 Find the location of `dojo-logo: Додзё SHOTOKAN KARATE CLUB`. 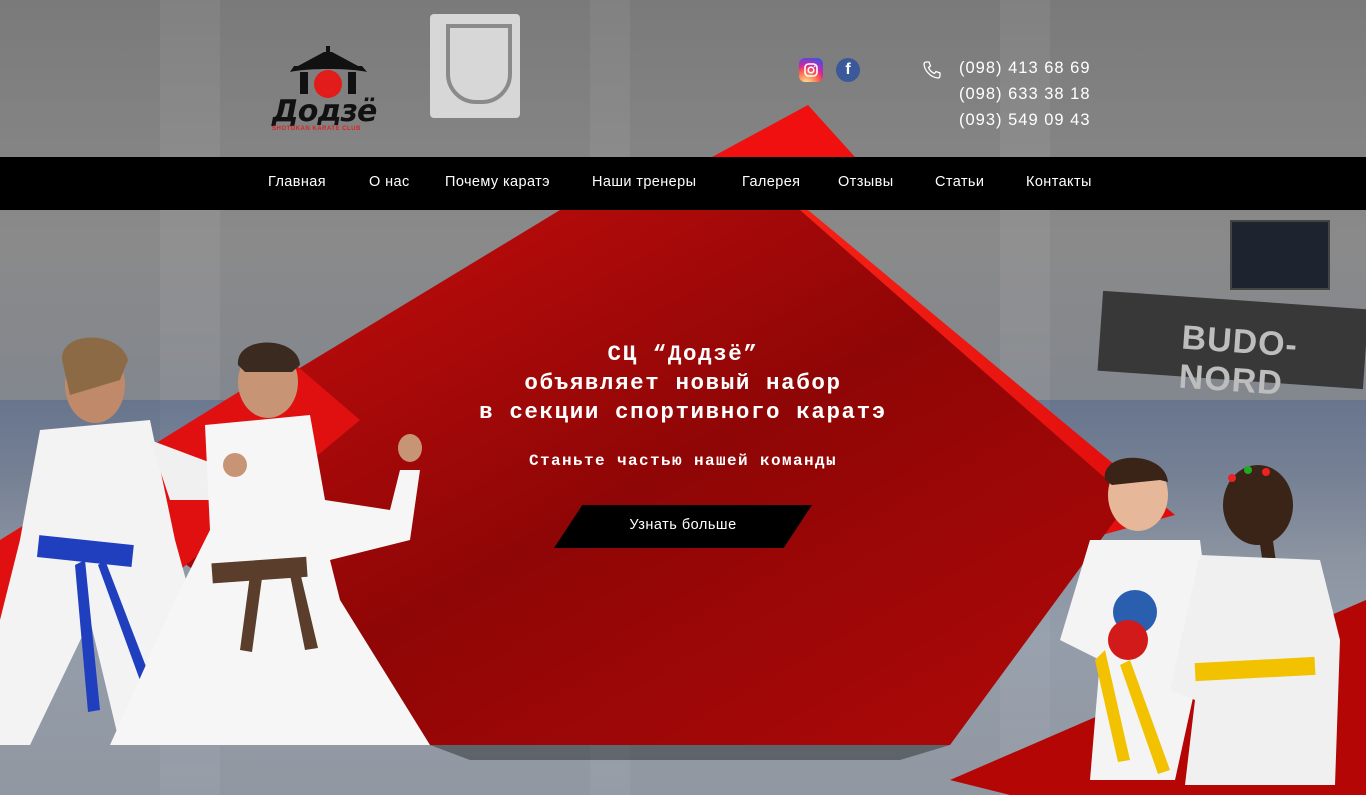

dojo-logo: Додзё SHOTOKAN KARATE CLUB is located at coordinates (328, 90).